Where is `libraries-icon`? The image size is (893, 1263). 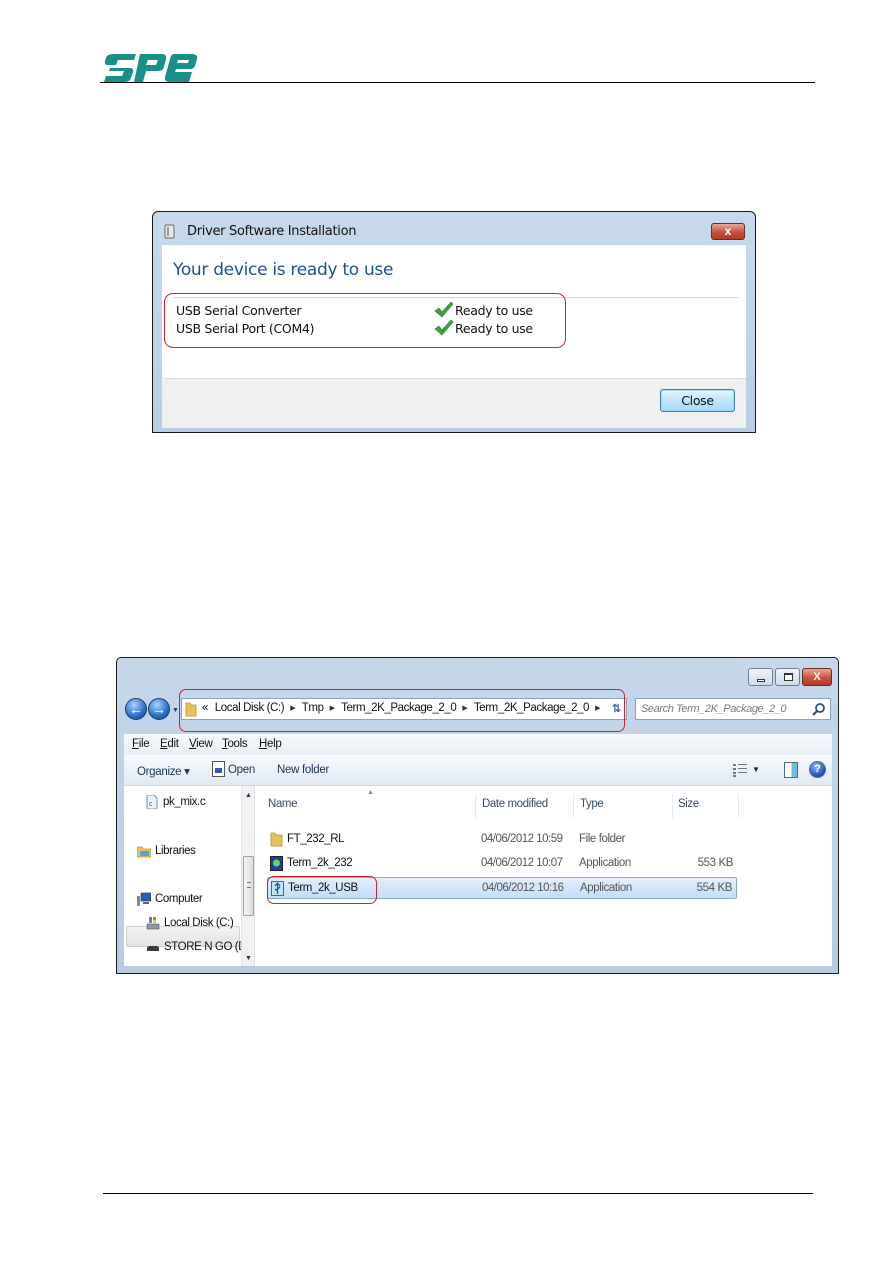 libraries-icon is located at coordinates (144, 852).